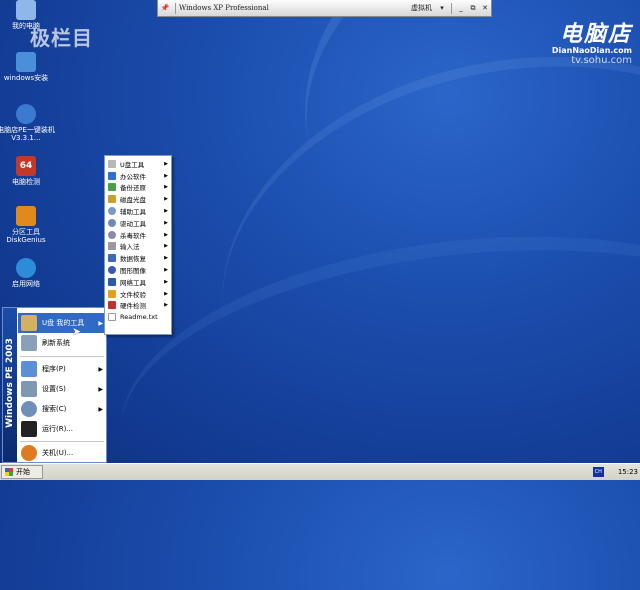 The image size is (640, 590). Describe the element at coordinates (112, 163) in the screenshot. I see `usb-icon` at that location.